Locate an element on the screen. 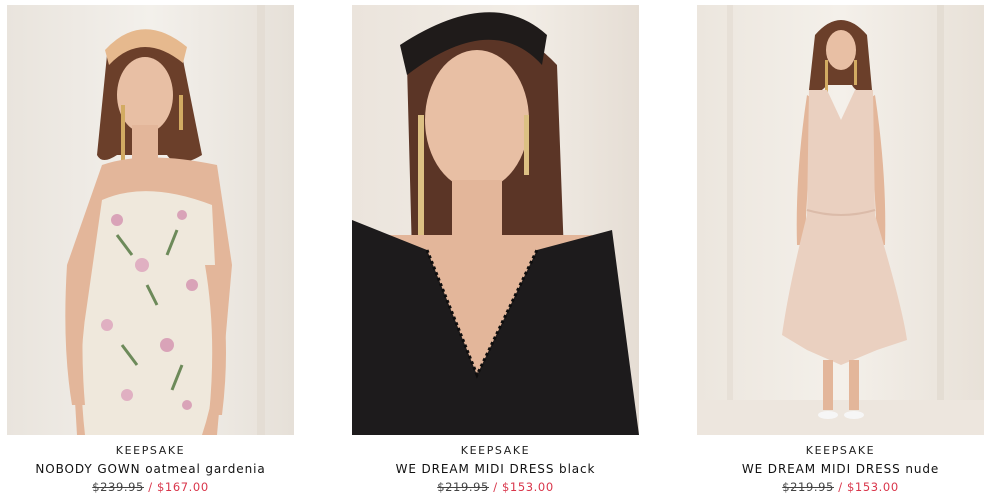 The height and width of the screenshot is (496, 995). sale-price: $167.00 is located at coordinates (183, 487).